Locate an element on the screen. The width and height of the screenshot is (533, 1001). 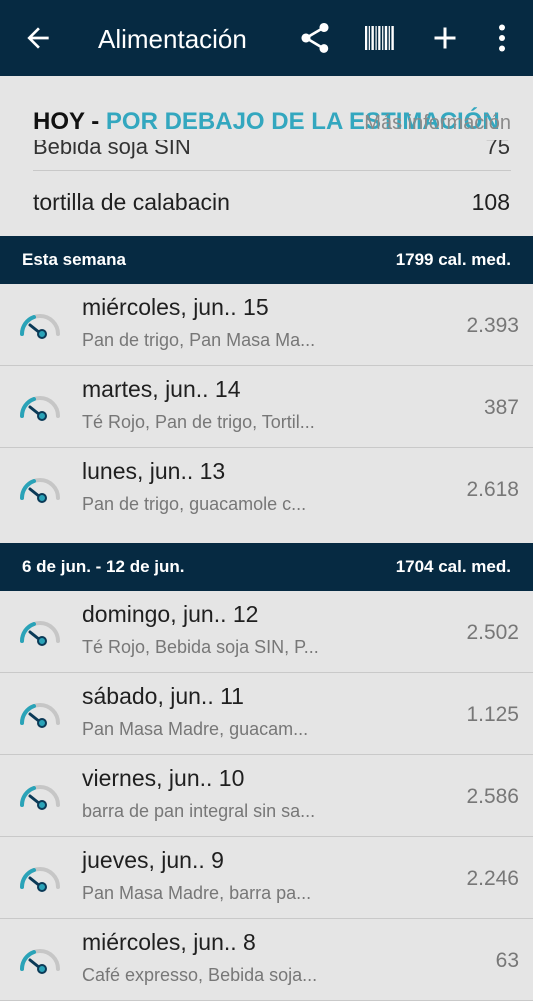
section-average: 1799 cal. med. is located at coordinates (453, 259).